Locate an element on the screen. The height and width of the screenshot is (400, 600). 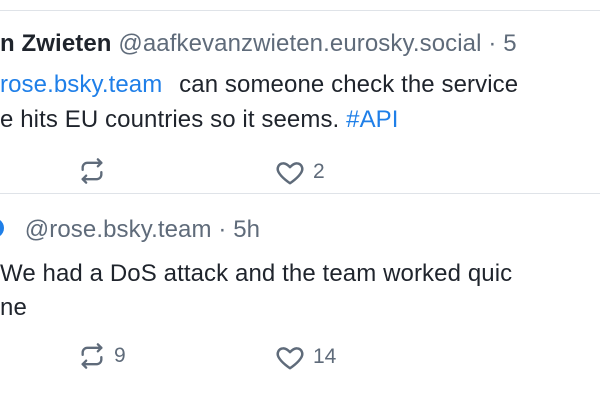
post-1-author-name: n Zwieten is located at coordinates (56, 43).